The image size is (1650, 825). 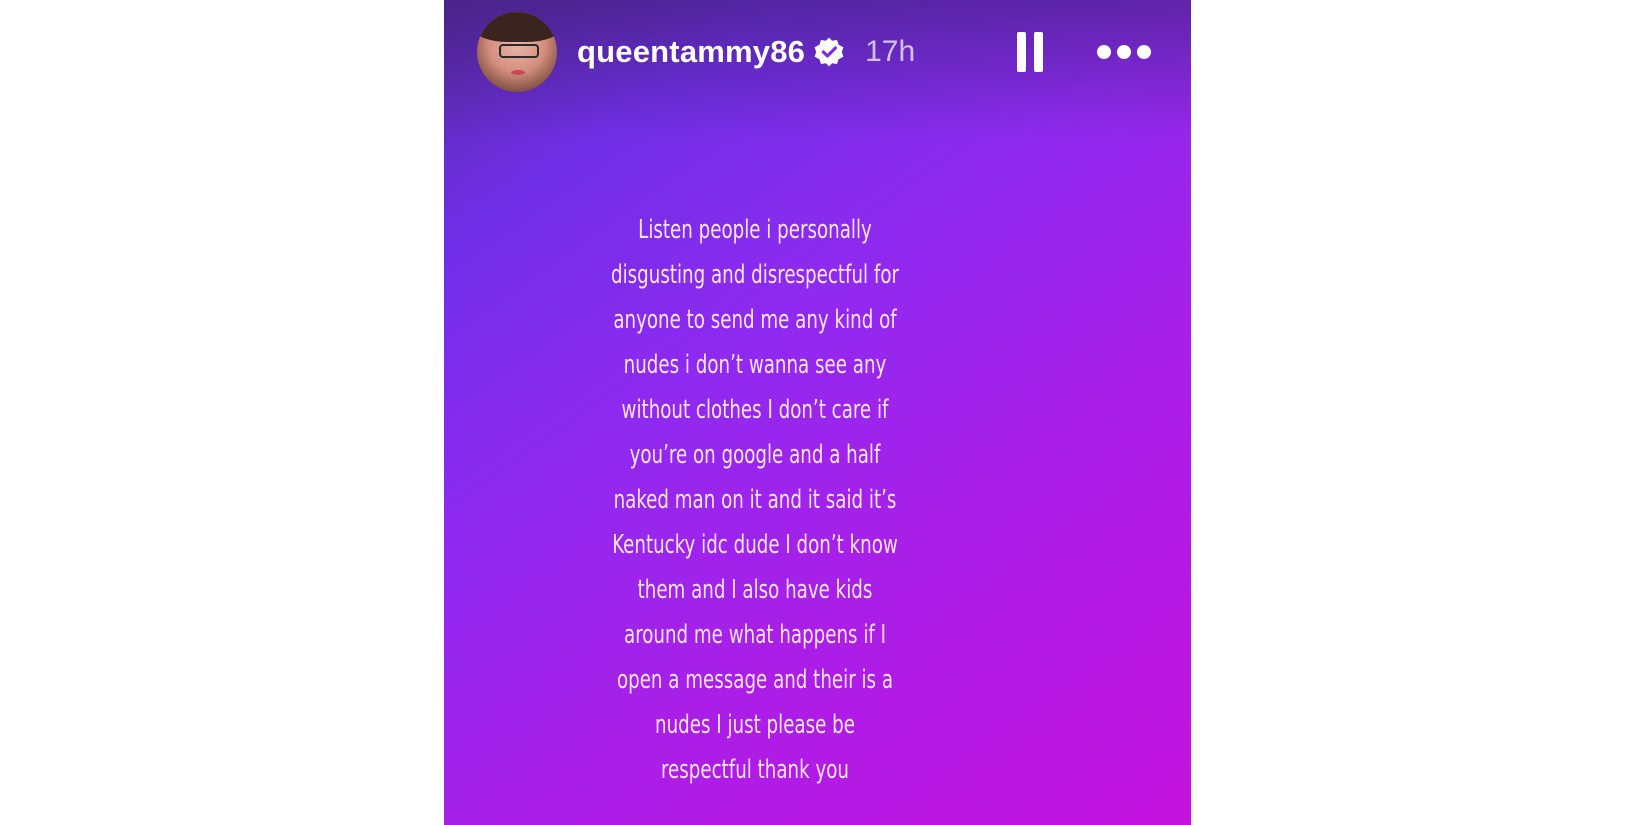 I want to click on caption-line: naked man on it and it said it’s, so click(x=755, y=500).